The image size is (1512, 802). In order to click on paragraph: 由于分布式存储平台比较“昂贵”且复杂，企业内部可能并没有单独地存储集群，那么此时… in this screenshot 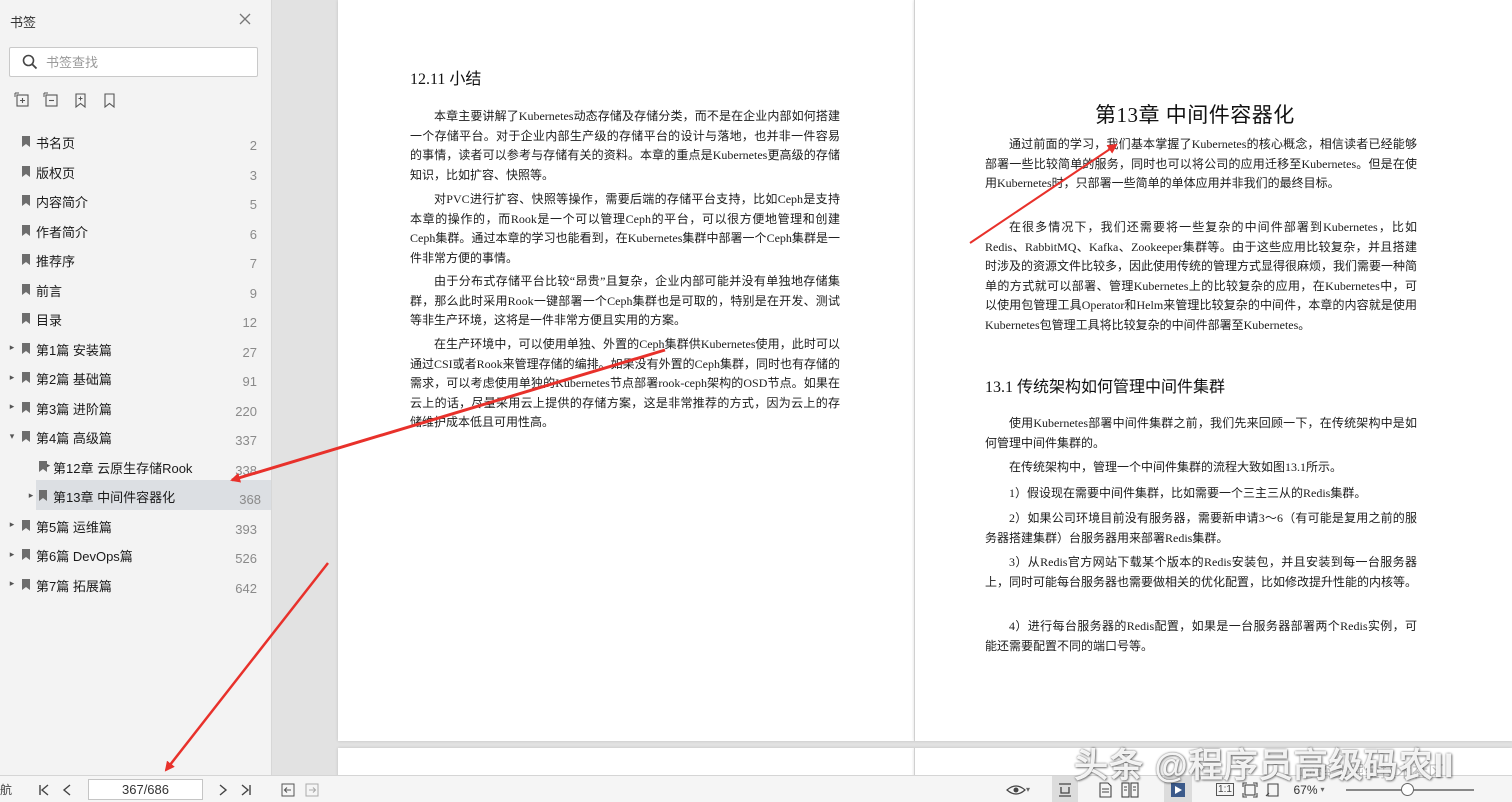, I will do `click(625, 301)`.